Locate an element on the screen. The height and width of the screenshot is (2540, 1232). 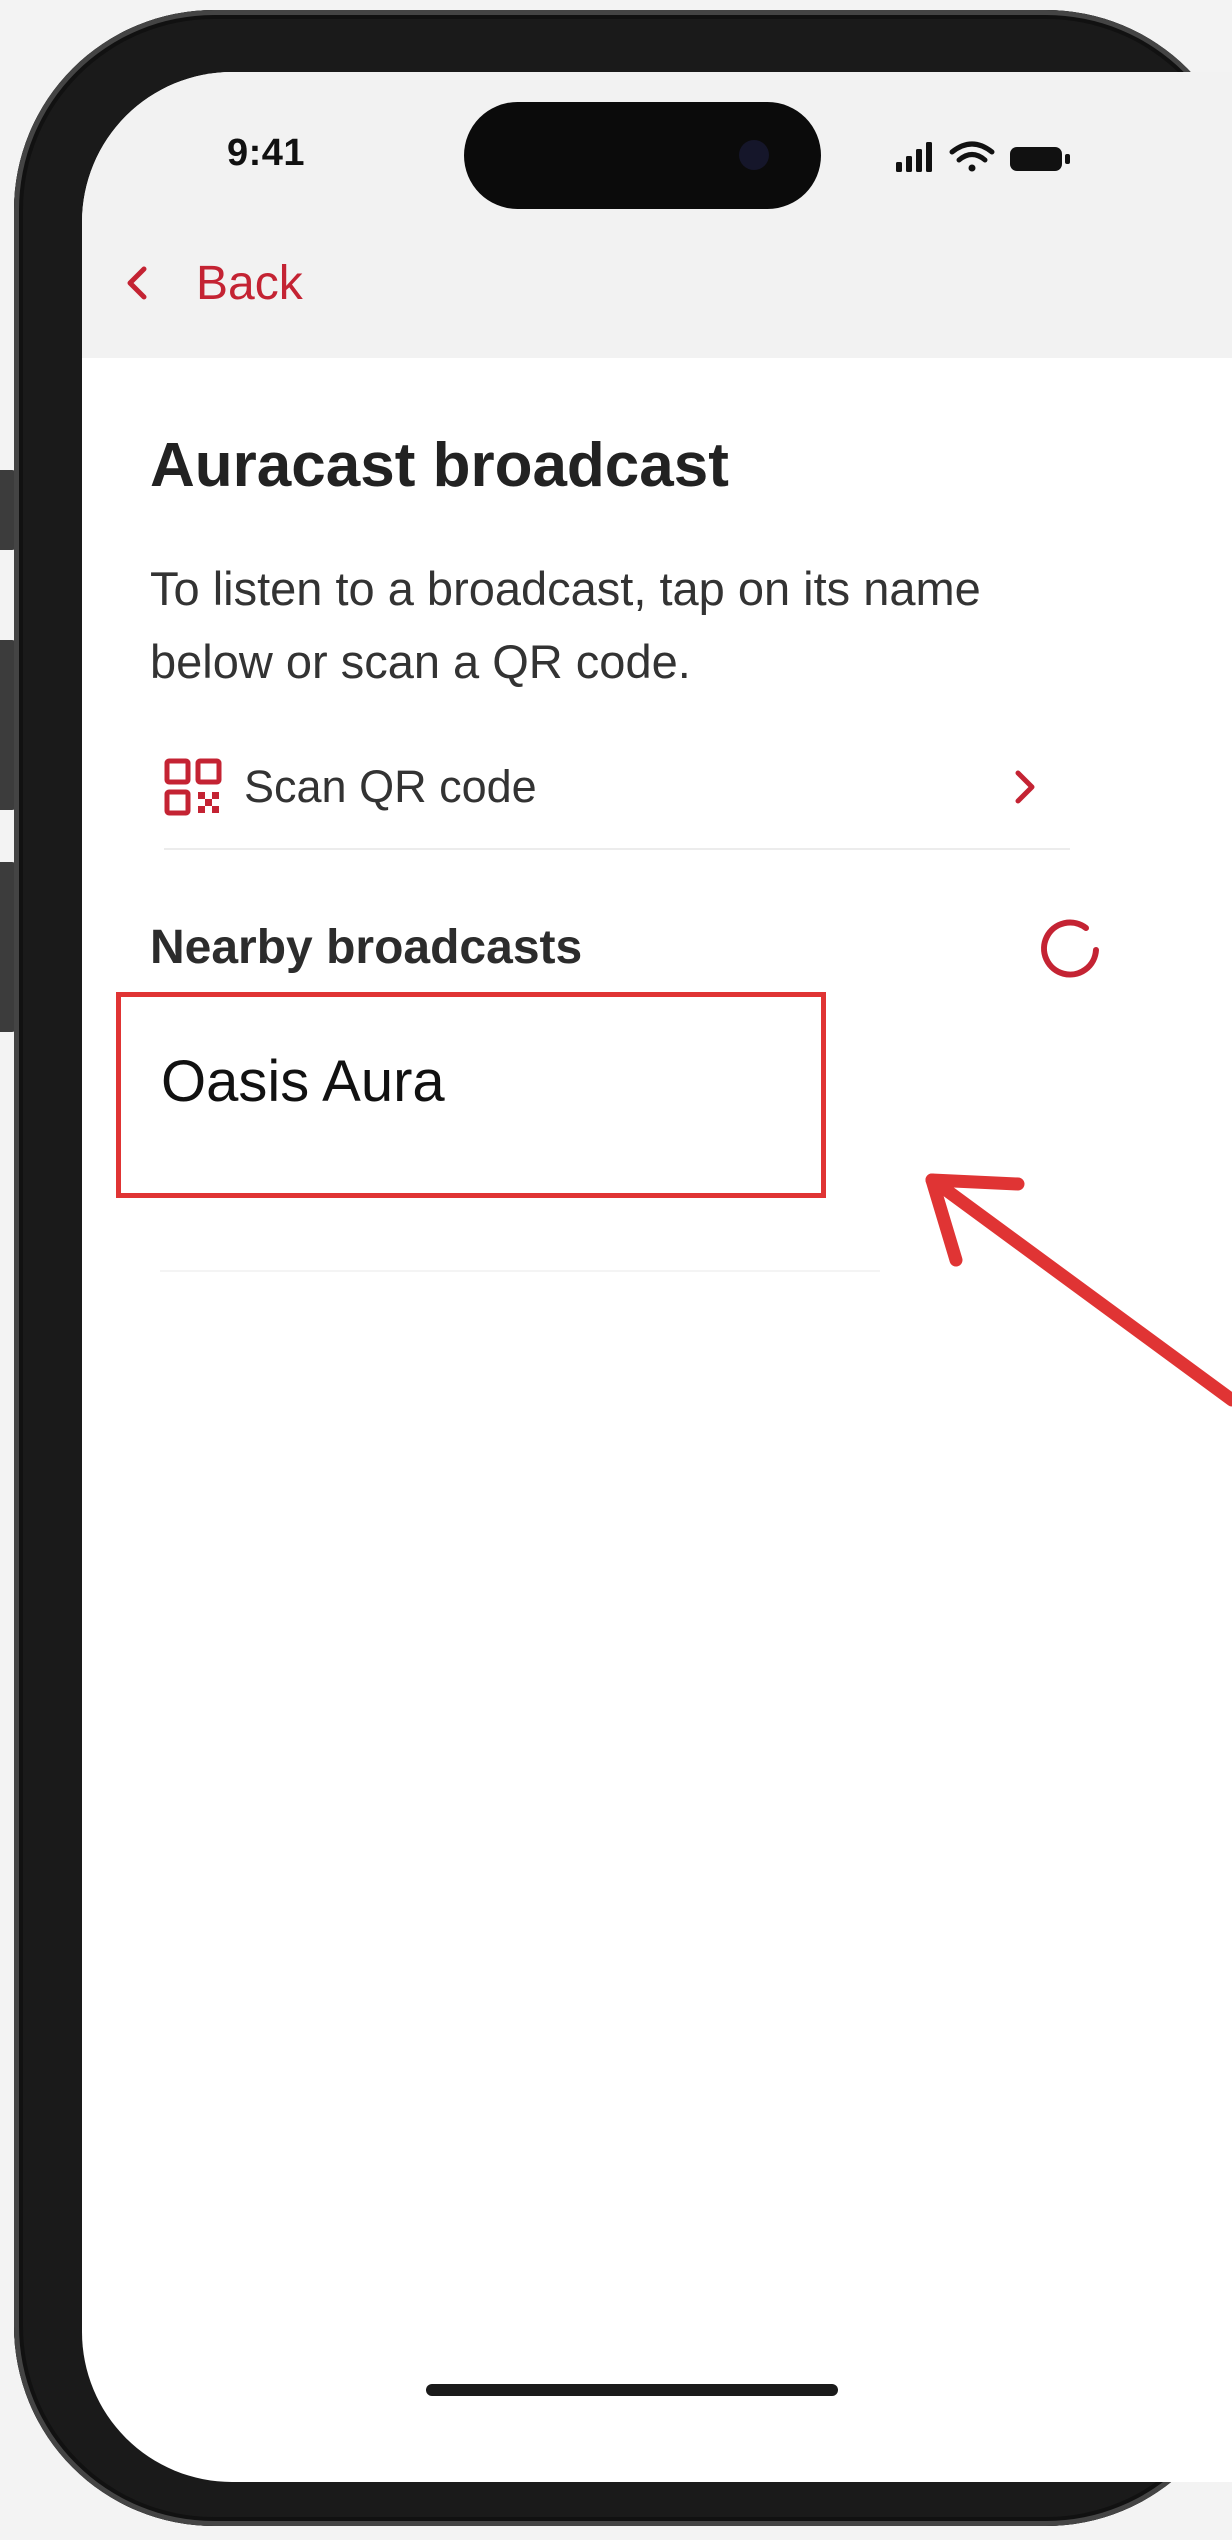
dynamic-island is located at coordinates (642, 155).